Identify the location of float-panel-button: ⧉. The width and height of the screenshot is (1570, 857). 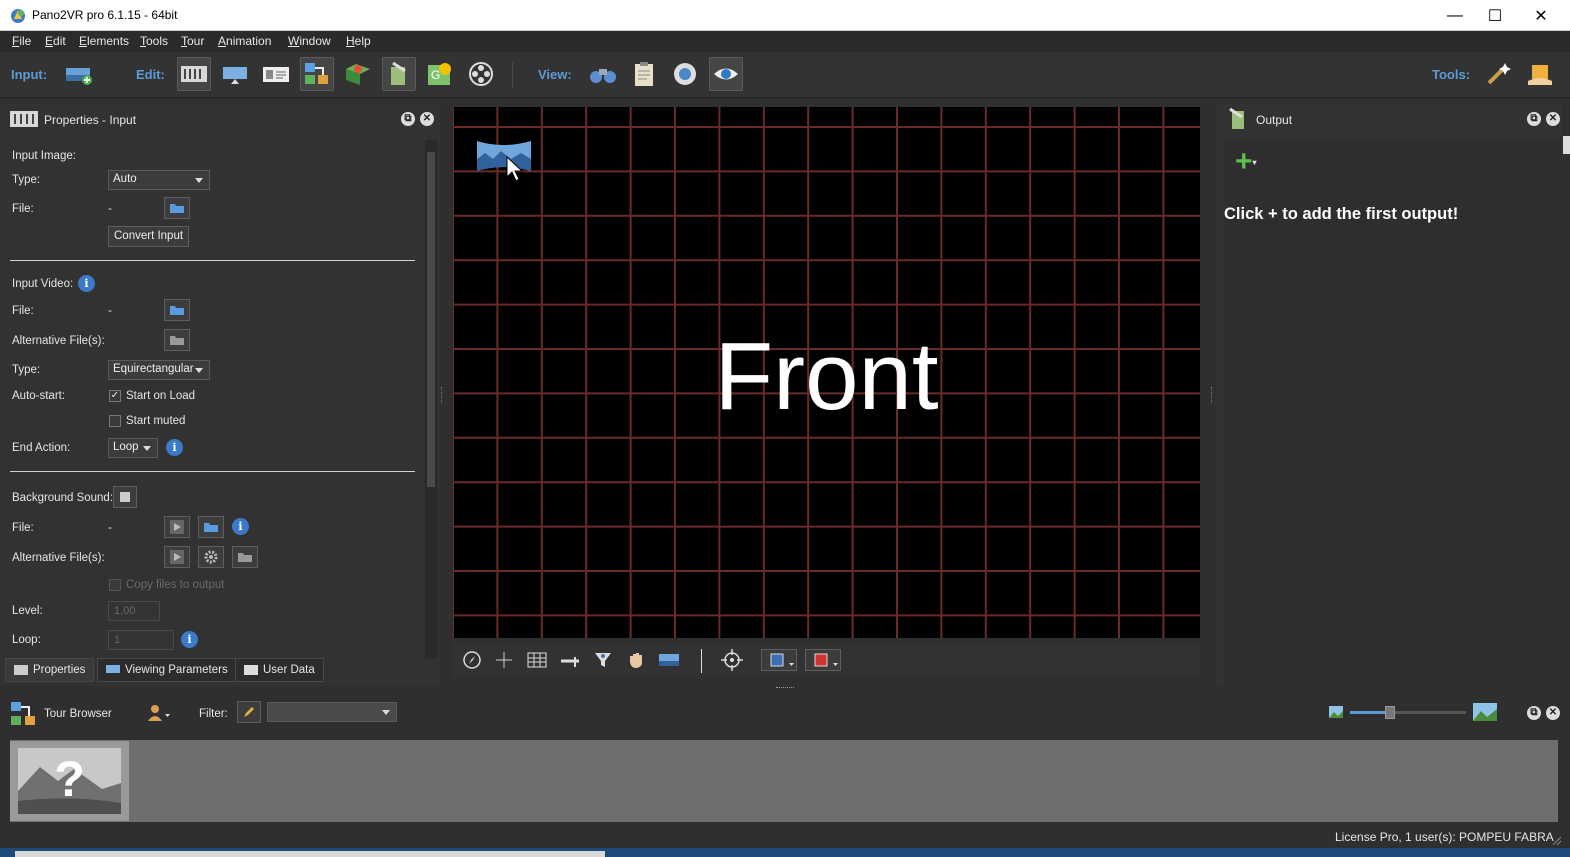
(408, 119).